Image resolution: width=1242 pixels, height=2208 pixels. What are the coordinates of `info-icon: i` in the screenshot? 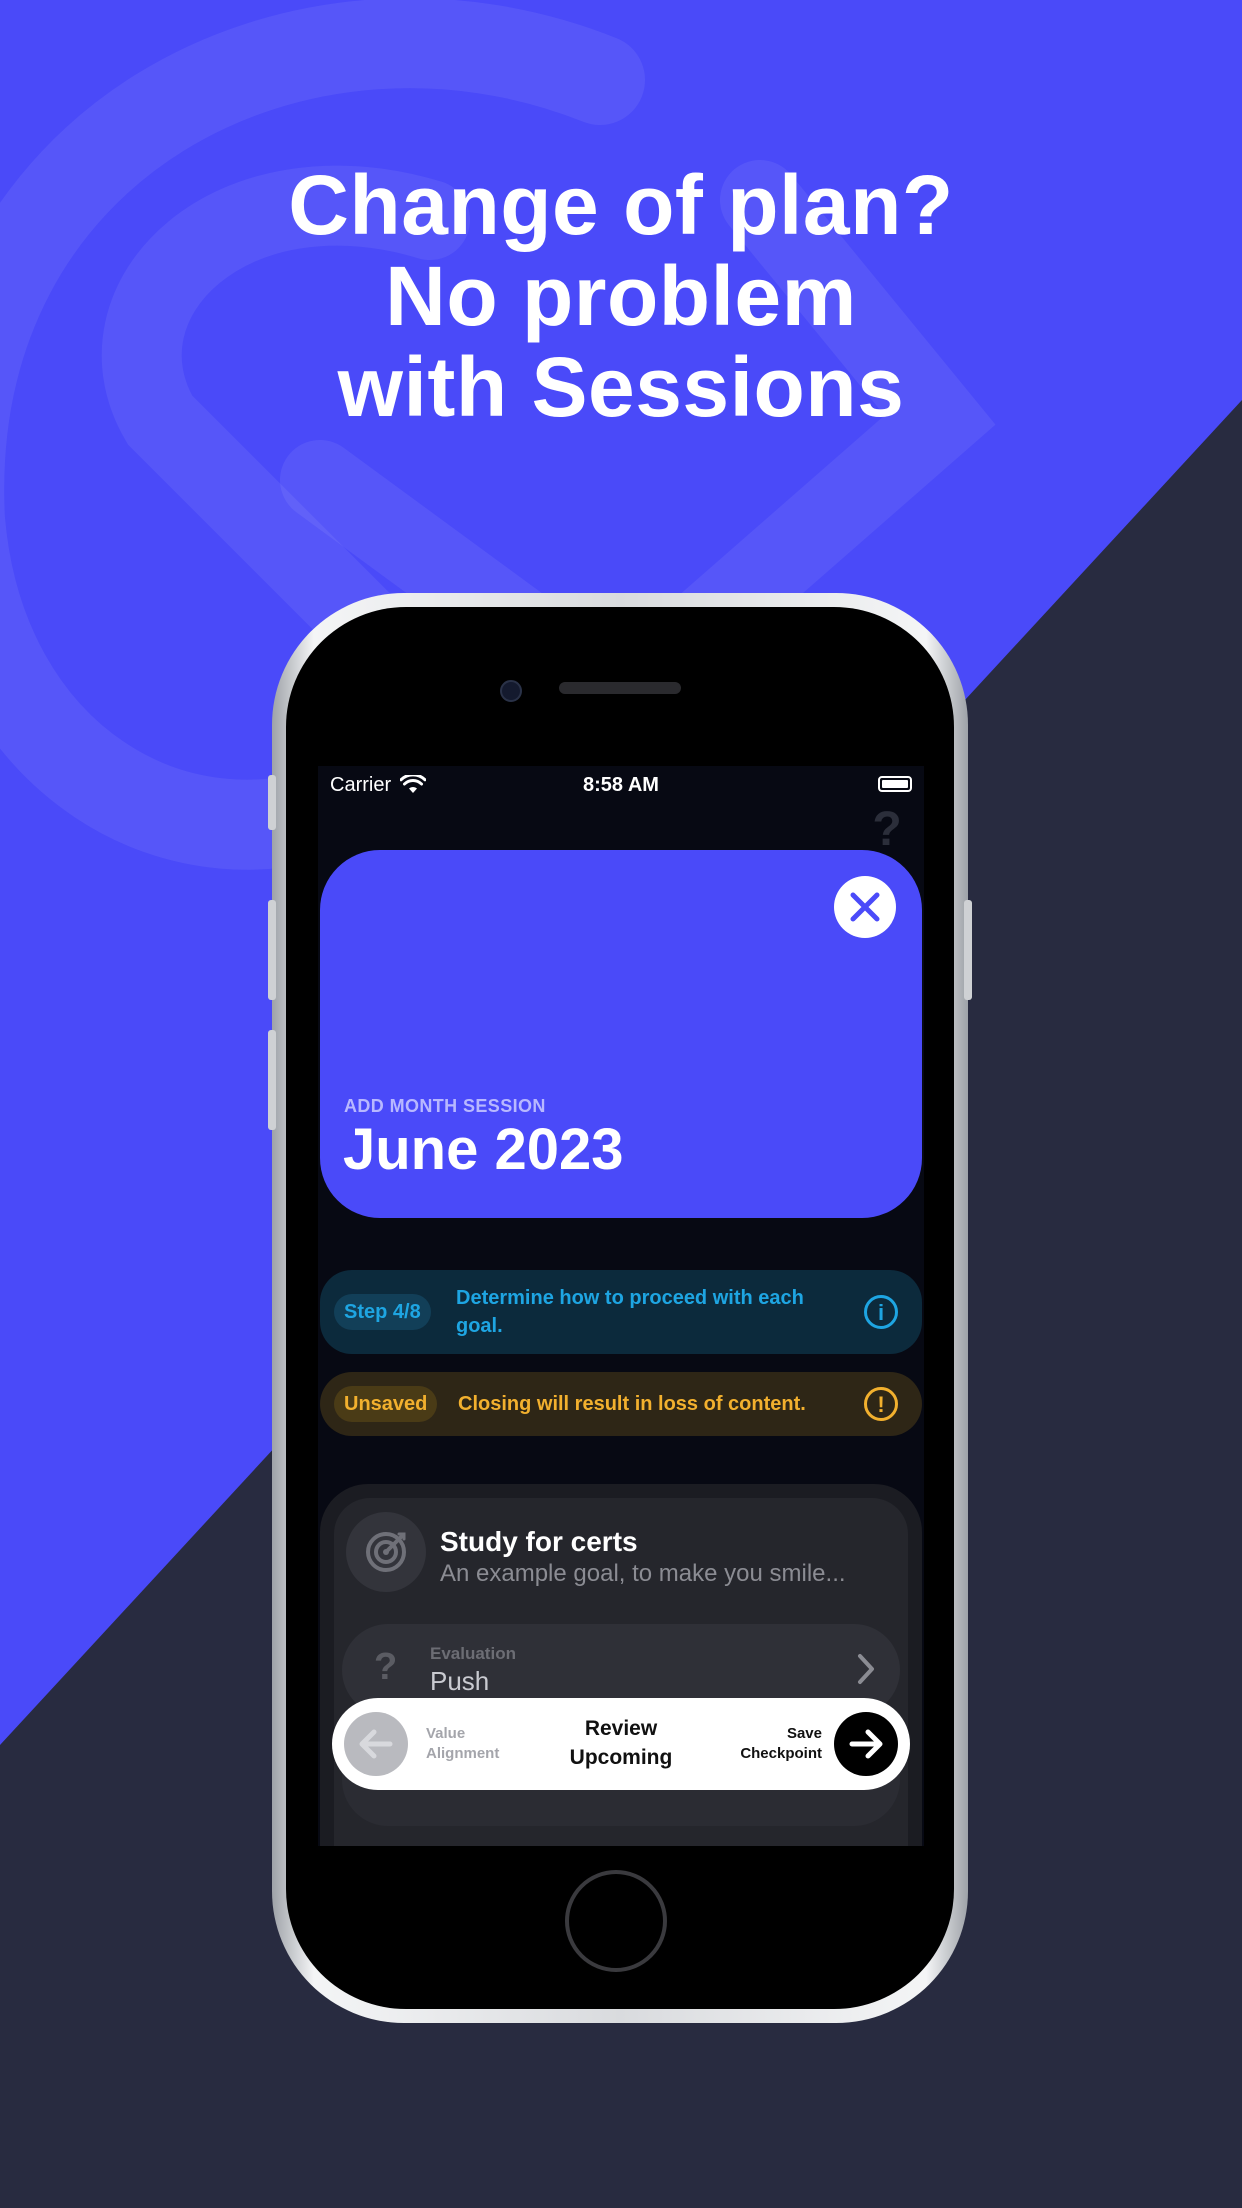 It's located at (881, 1312).